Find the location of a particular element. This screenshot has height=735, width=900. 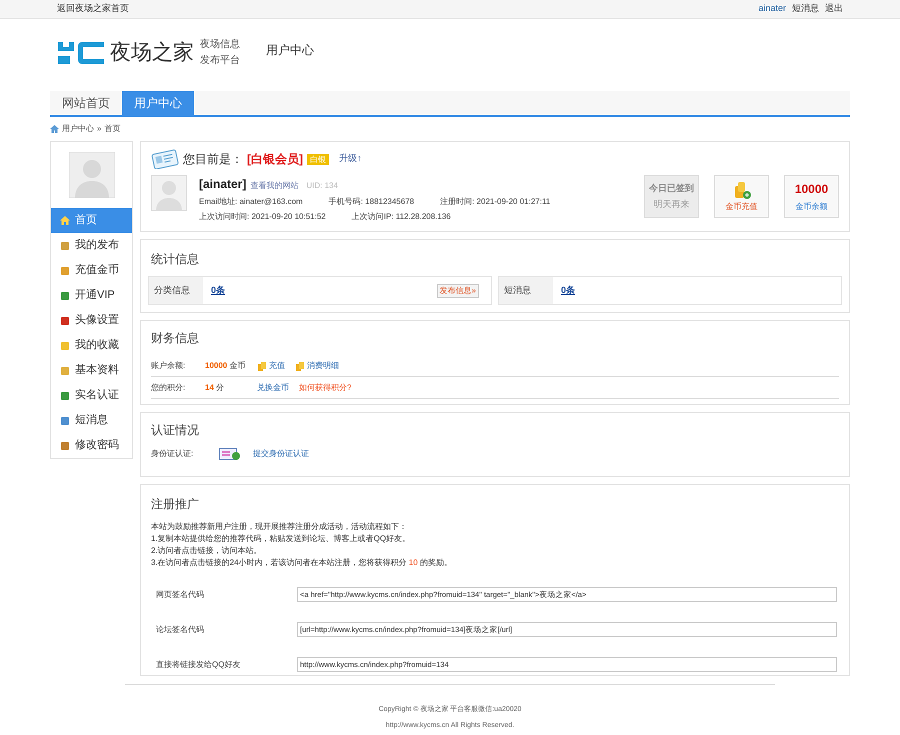

recharge-button: 金币充值 is located at coordinates (741, 196).